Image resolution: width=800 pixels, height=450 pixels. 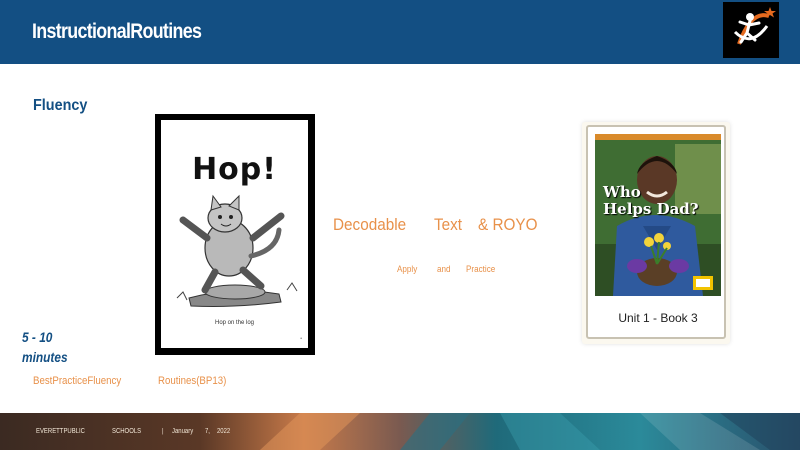 I want to click on page-number-mark: •, so click(x=301, y=339).